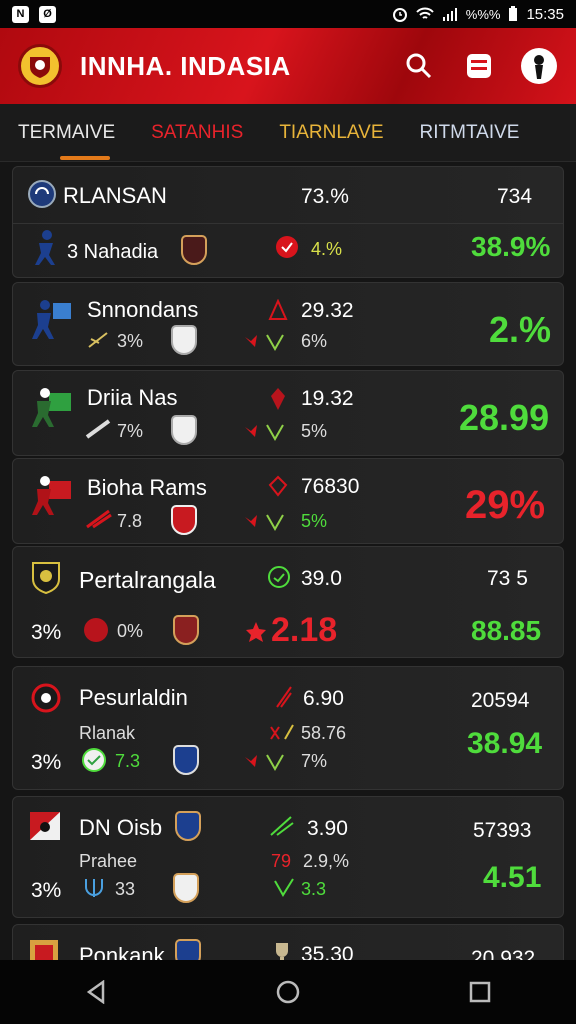 This screenshot has width=576, height=1024. Describe the element at coordinates (96, 992) in the screenshot. I see `back-icon` at that location.